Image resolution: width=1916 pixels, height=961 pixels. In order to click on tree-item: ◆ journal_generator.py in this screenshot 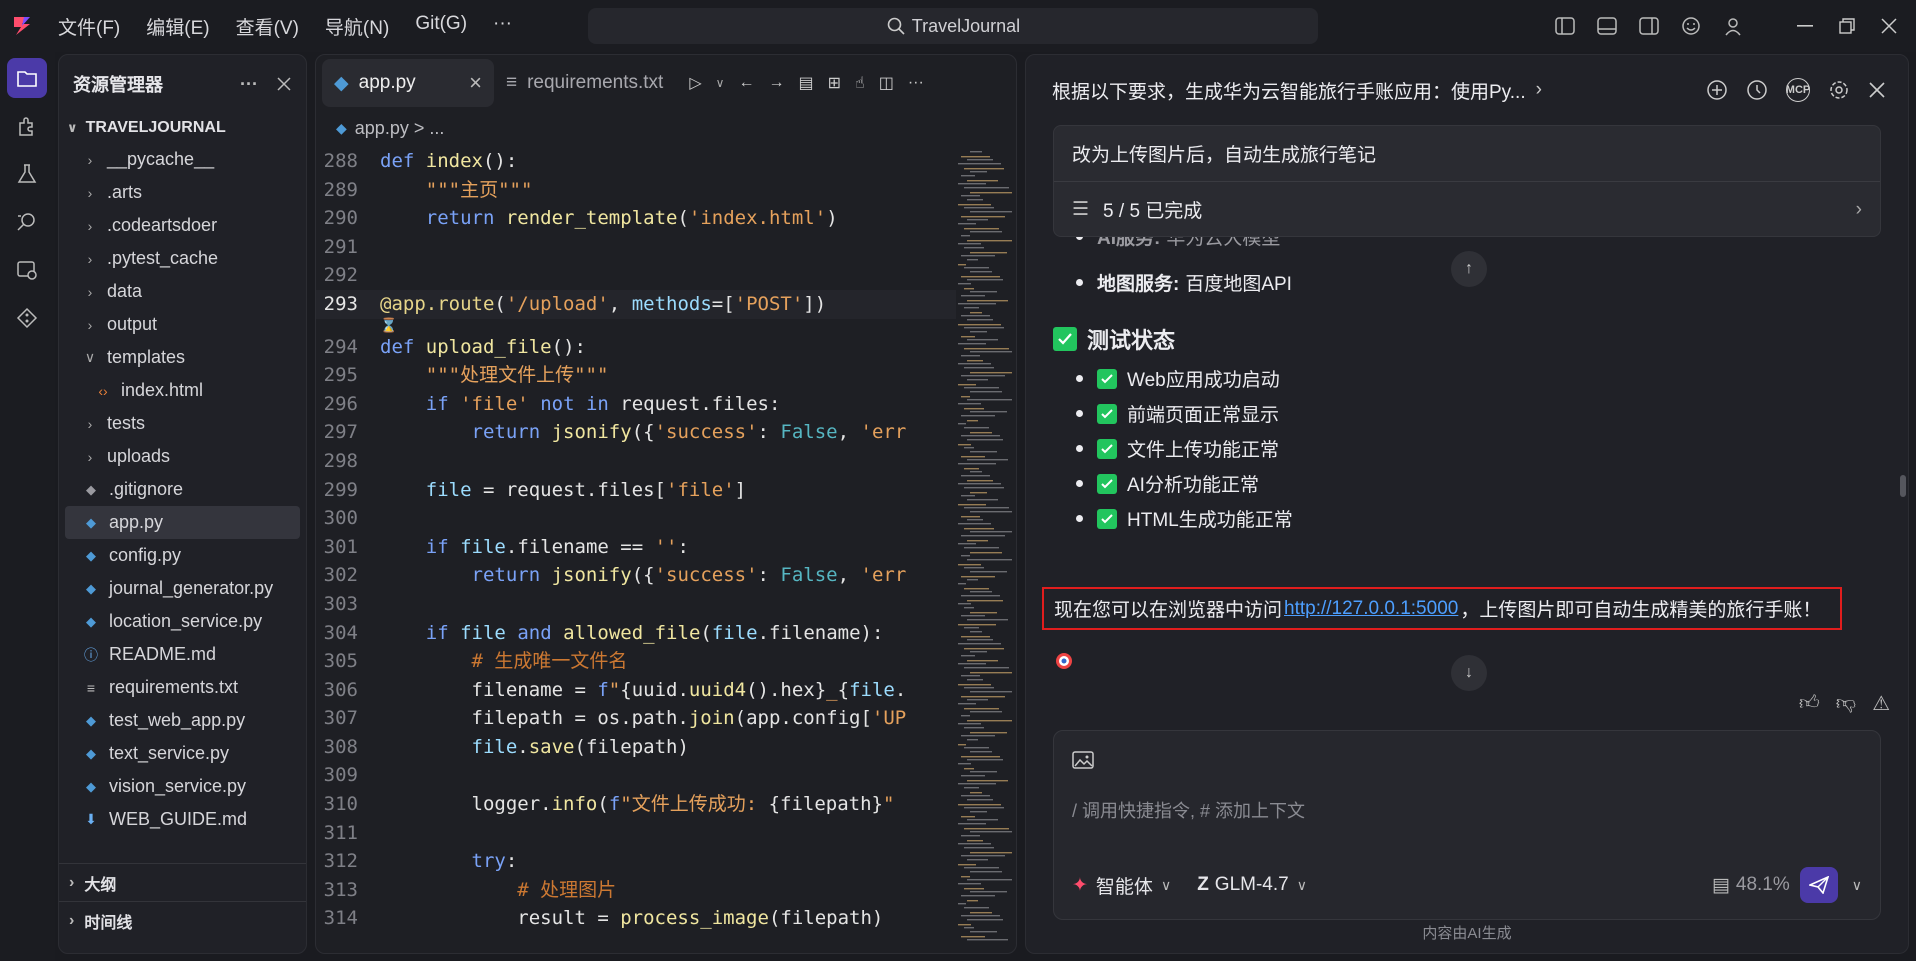, I will do `click(182, 588)`.